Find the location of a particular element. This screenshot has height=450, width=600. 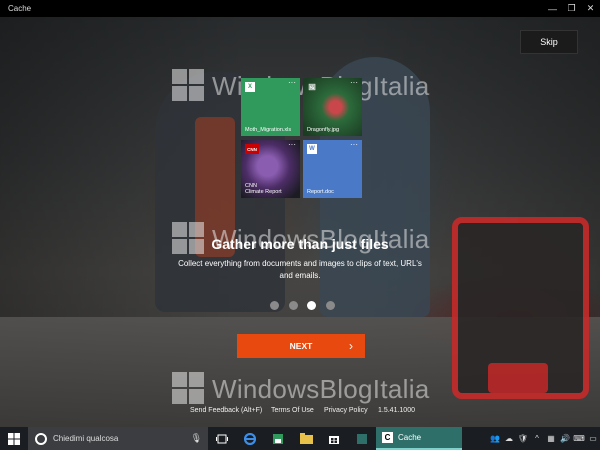

cnn-logo-icon: CNN is located at coordinates (252, 149).